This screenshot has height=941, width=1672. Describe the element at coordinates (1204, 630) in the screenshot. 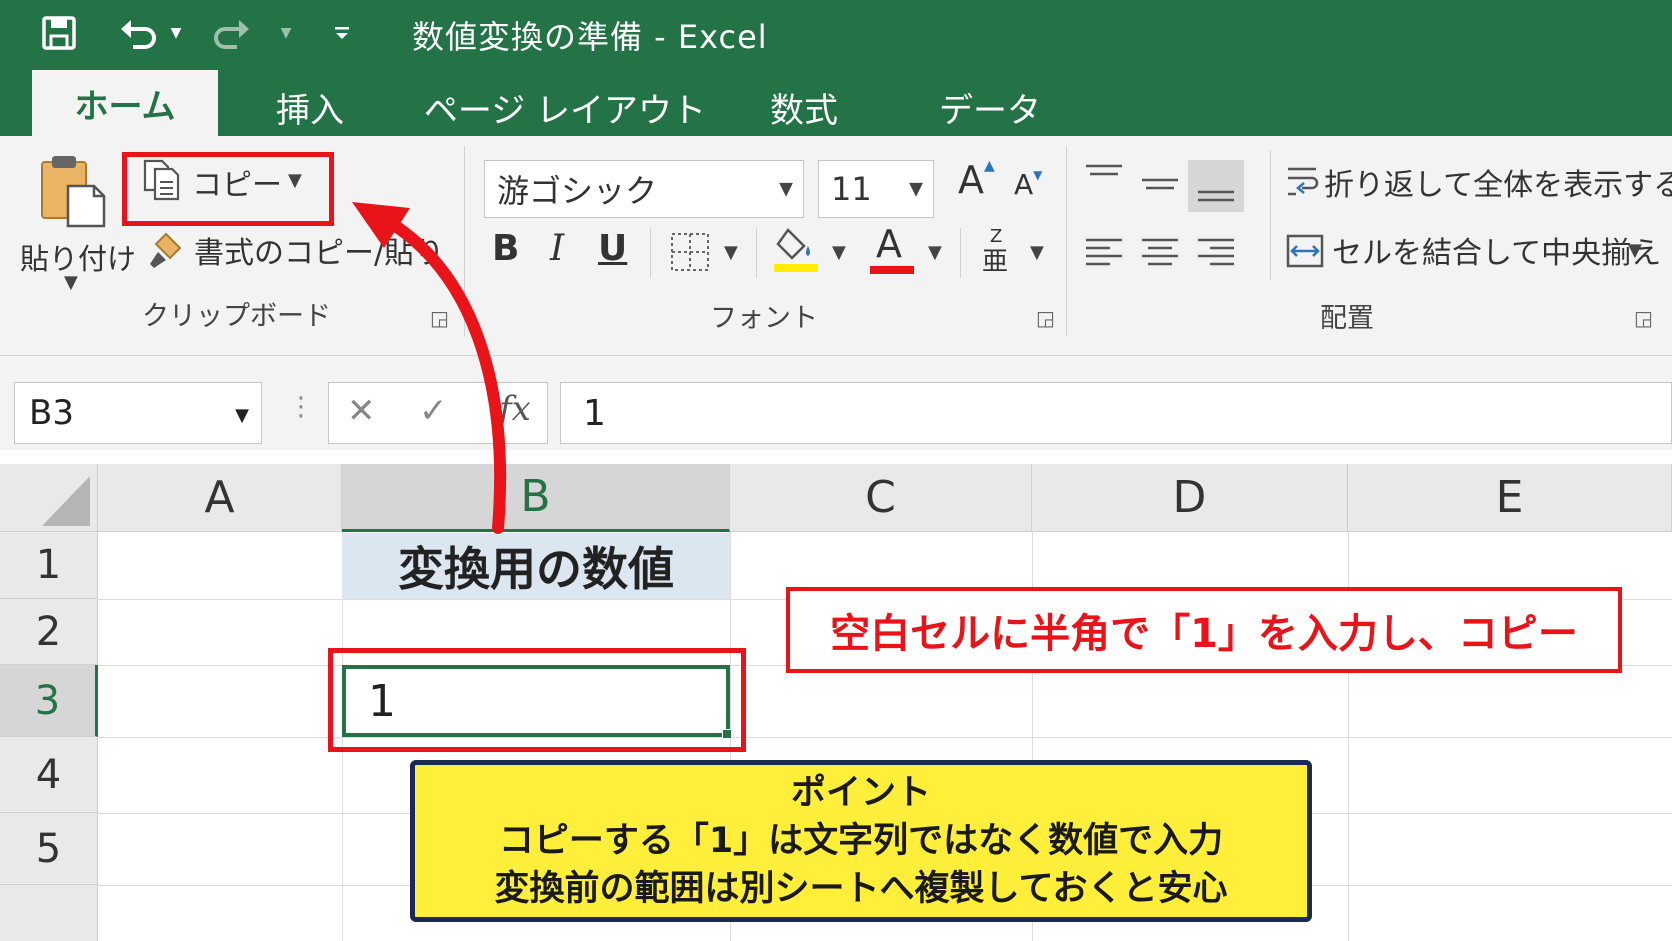

I see `instruction-callout: 空白セルに半角で「1」を入力し、コピー` at that location.